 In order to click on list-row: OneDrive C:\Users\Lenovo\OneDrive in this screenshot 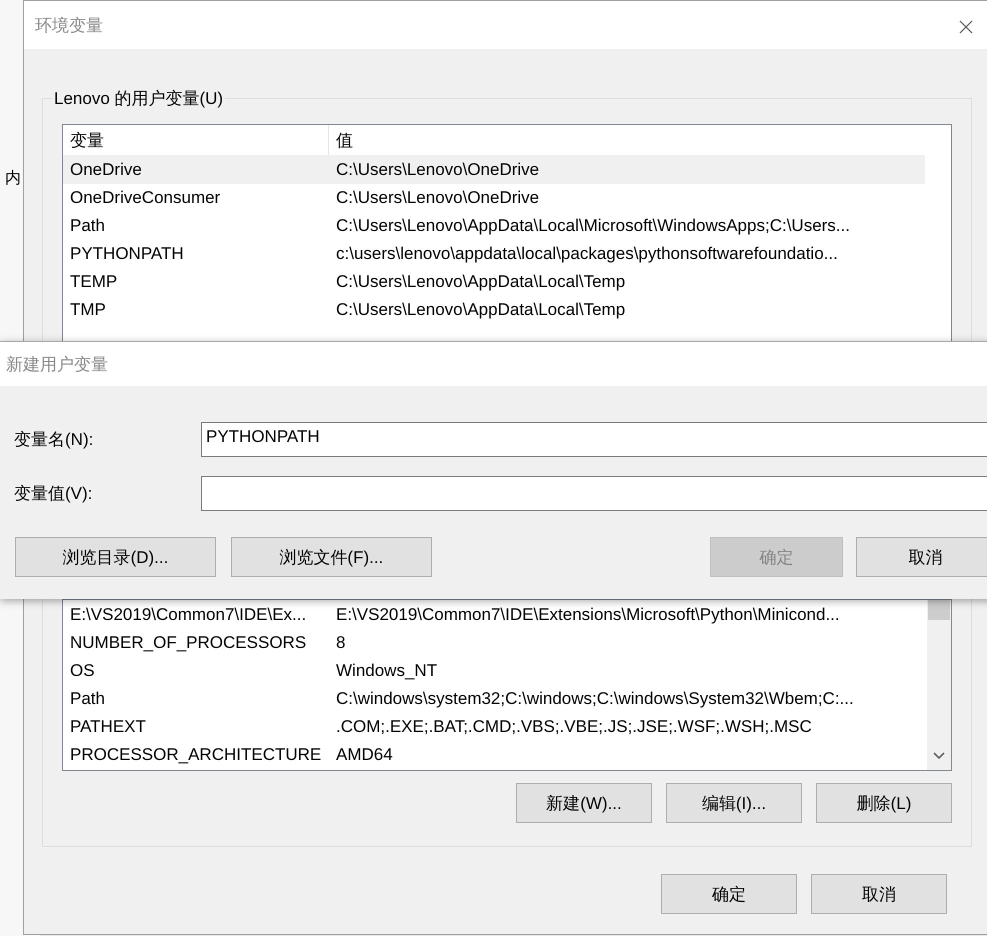, I will do `click(494, 170)`.